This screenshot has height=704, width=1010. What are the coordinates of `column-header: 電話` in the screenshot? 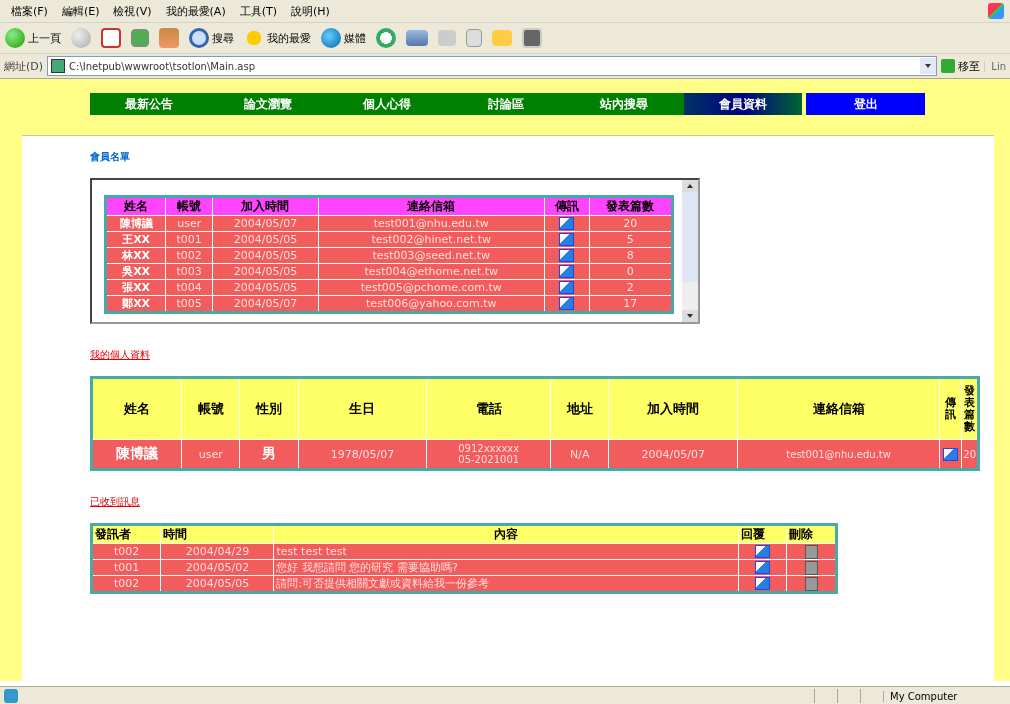 It's located at (488, 408).